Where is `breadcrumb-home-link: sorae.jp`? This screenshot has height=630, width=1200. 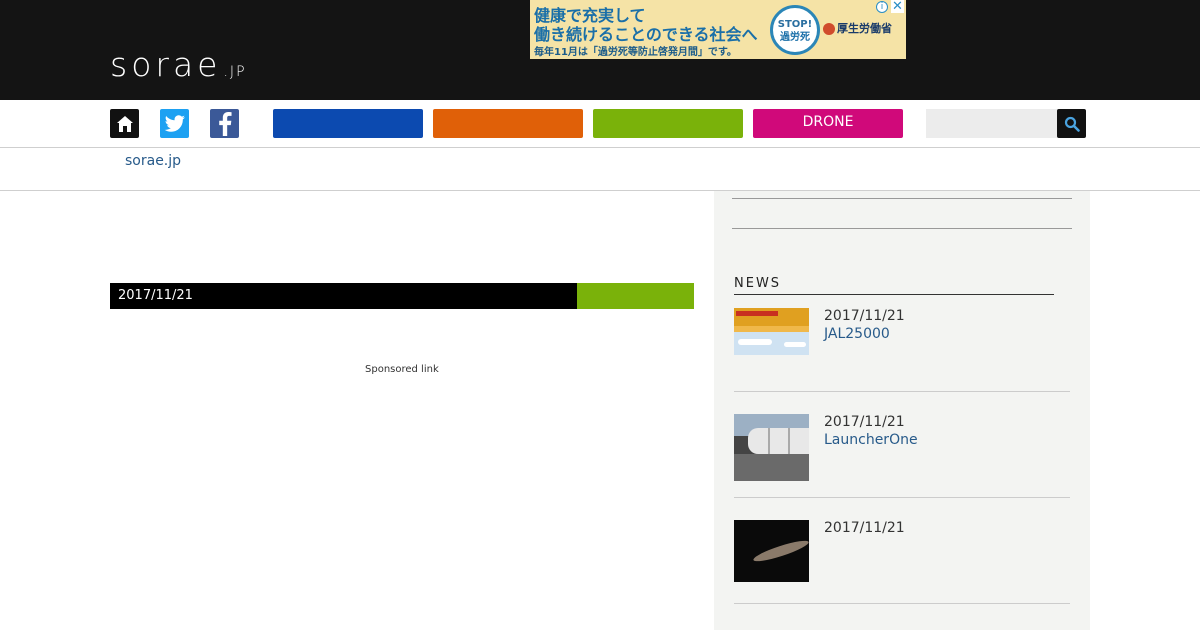
breadcrumb-home-link: sorae.jp is located at coordinates (153, 161).